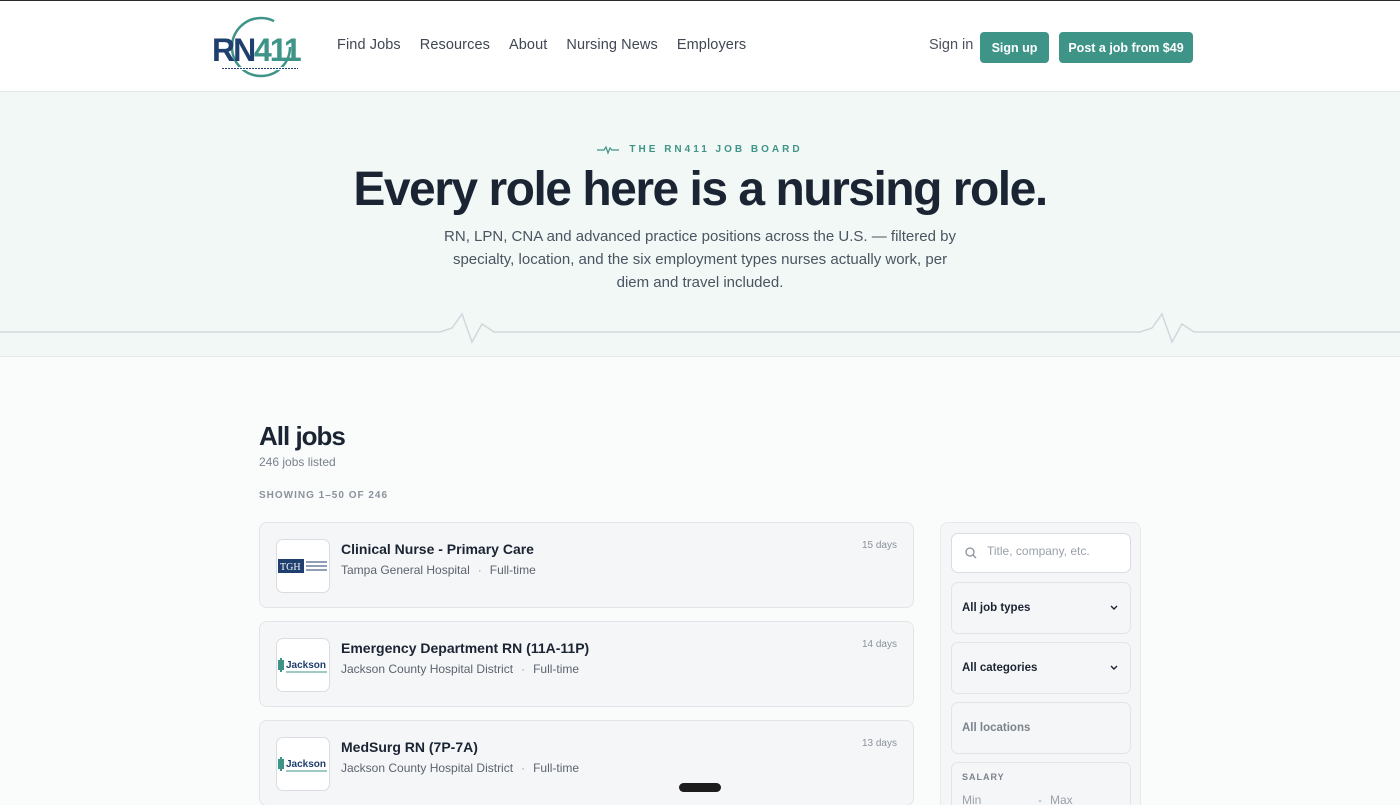 Image resolution: width=1400 pixels, height=805 pixels. I want to click on jobs-heading: All jobs, so click(302, 436).